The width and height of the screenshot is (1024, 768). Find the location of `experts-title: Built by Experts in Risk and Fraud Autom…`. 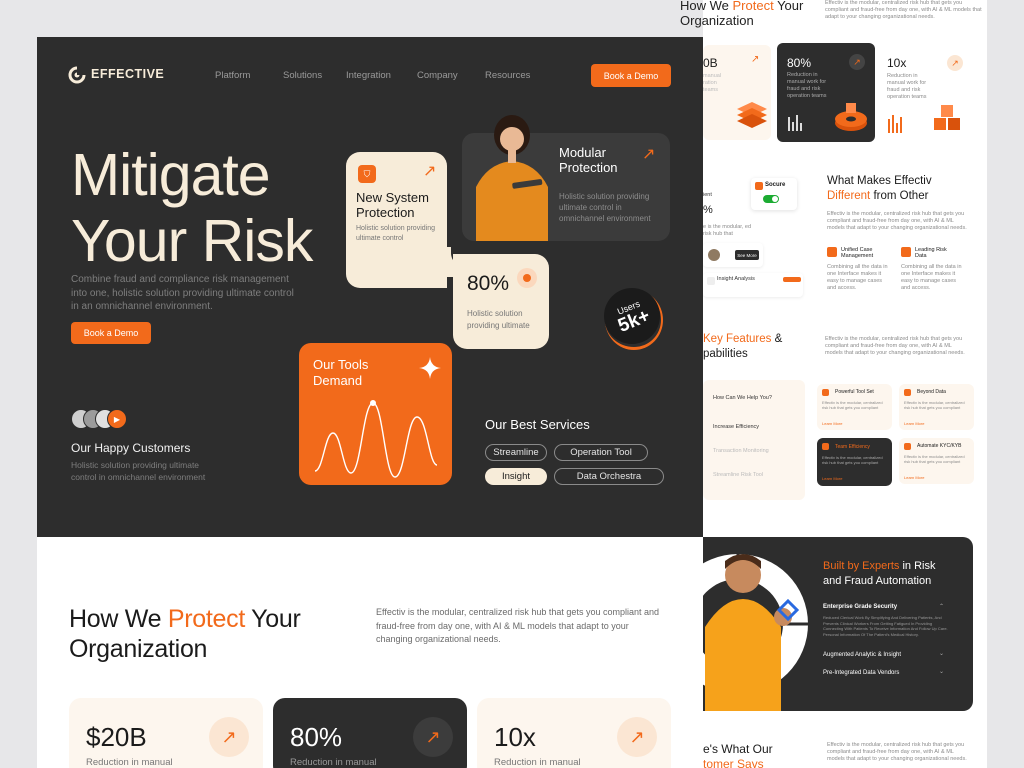

experts-title: Built by Experts in Risk and Fraud Autom… is located at coordinates (879, 573).